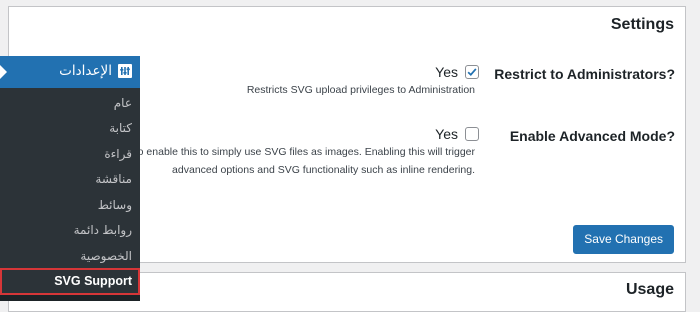  I want to click on sidebar-item-permalinks: روابط دائمة, so click(103, 230).